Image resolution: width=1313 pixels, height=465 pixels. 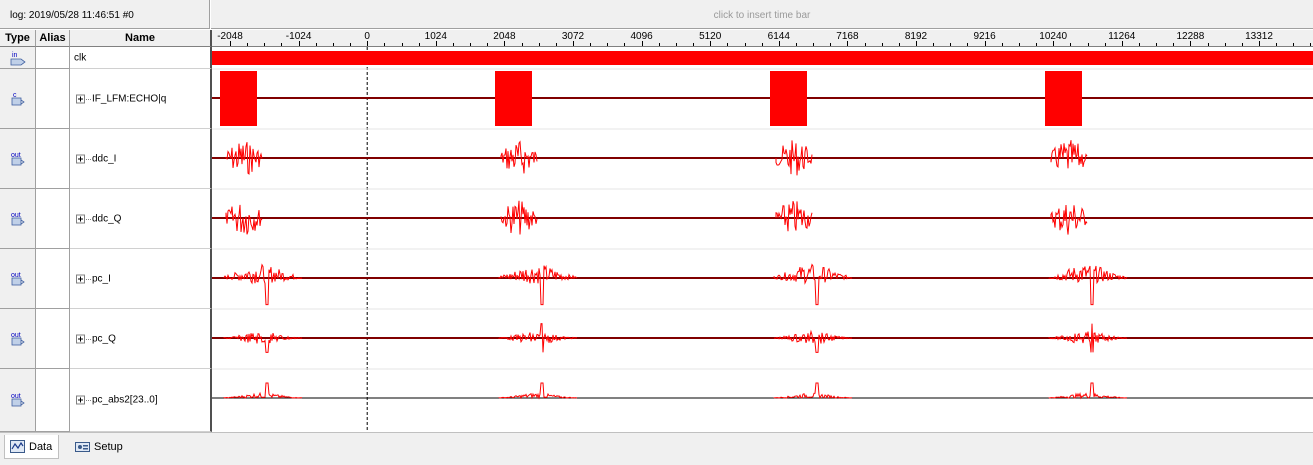 I want to click on signal-name-cell: IF_LFM:ECHO|q, so click(x=141, y=99).